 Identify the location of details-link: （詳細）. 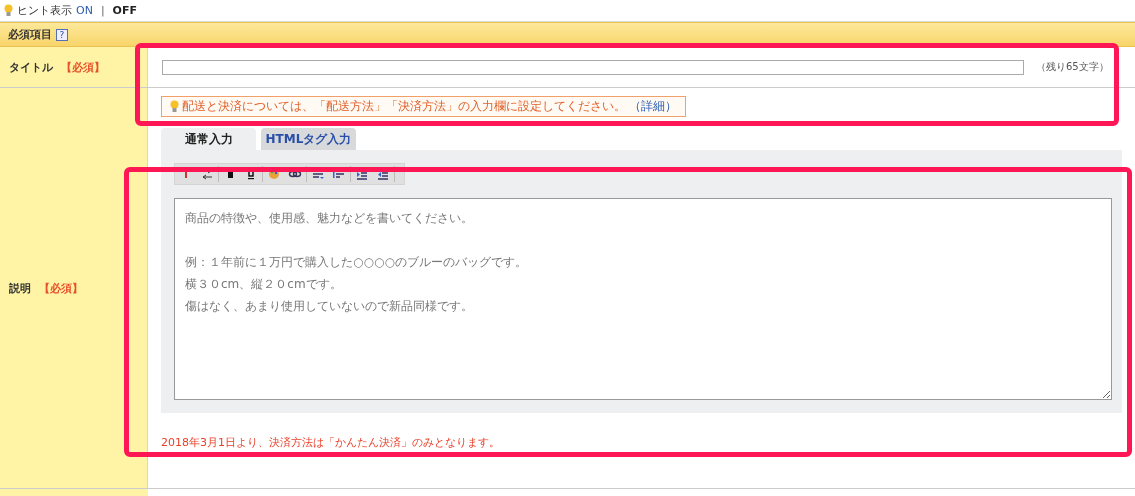
(653, 106).